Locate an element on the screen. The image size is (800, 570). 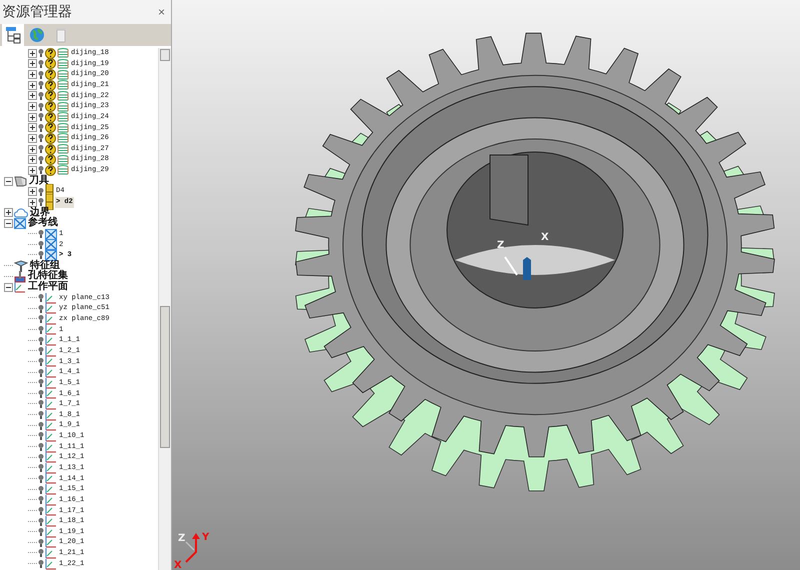
trash-icon is located at coordinates (61, 35).